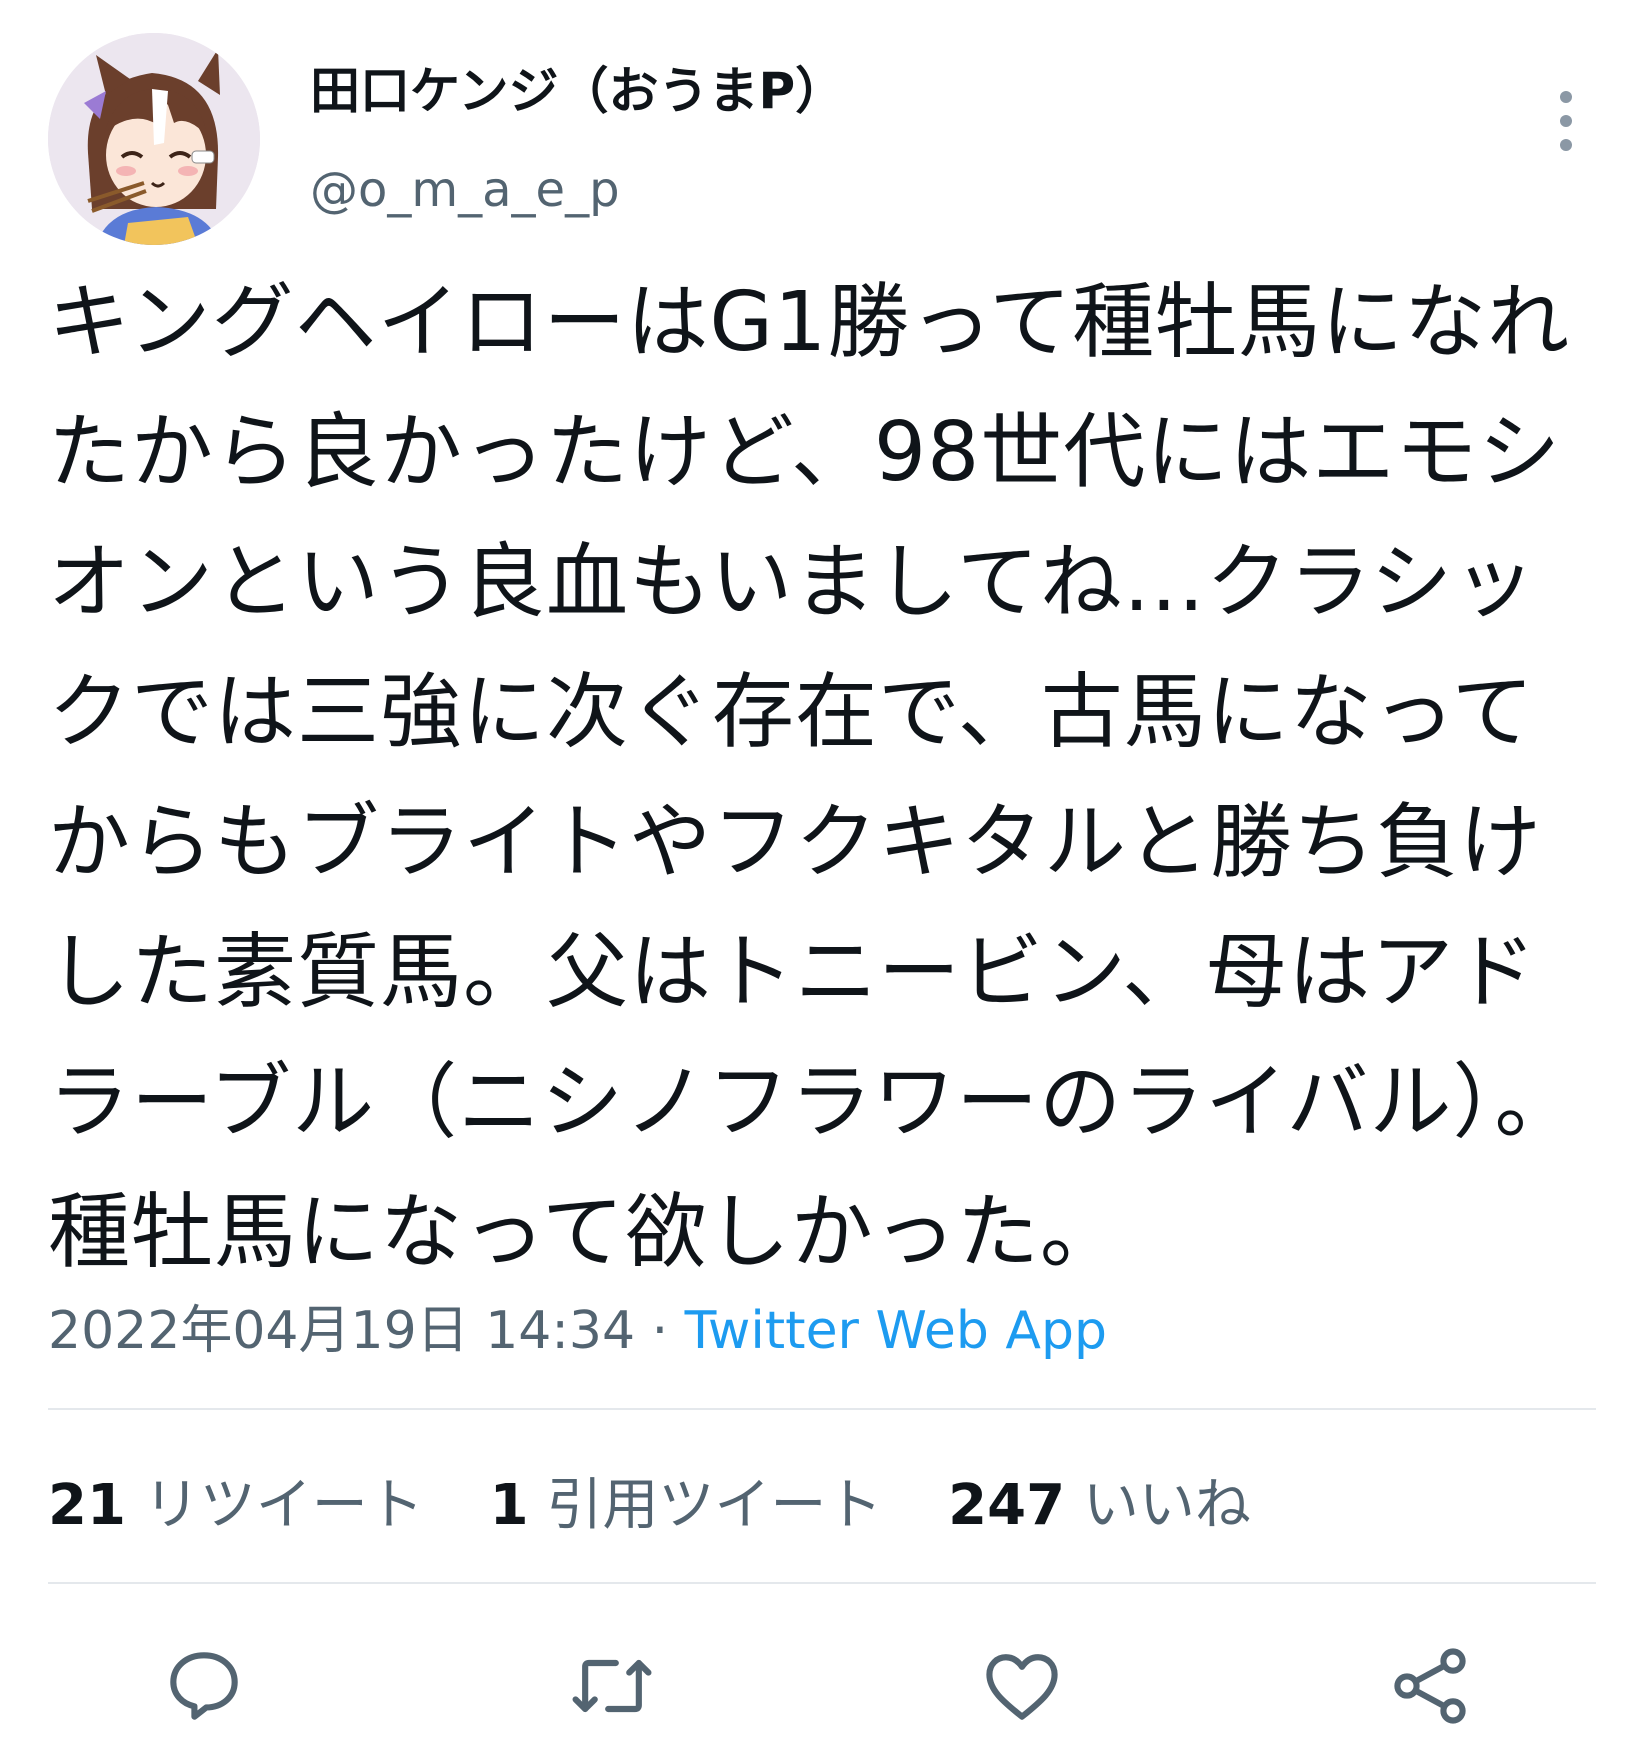  I want to click on tweet-source-link: Twitter Web App, so click(896, 1331).